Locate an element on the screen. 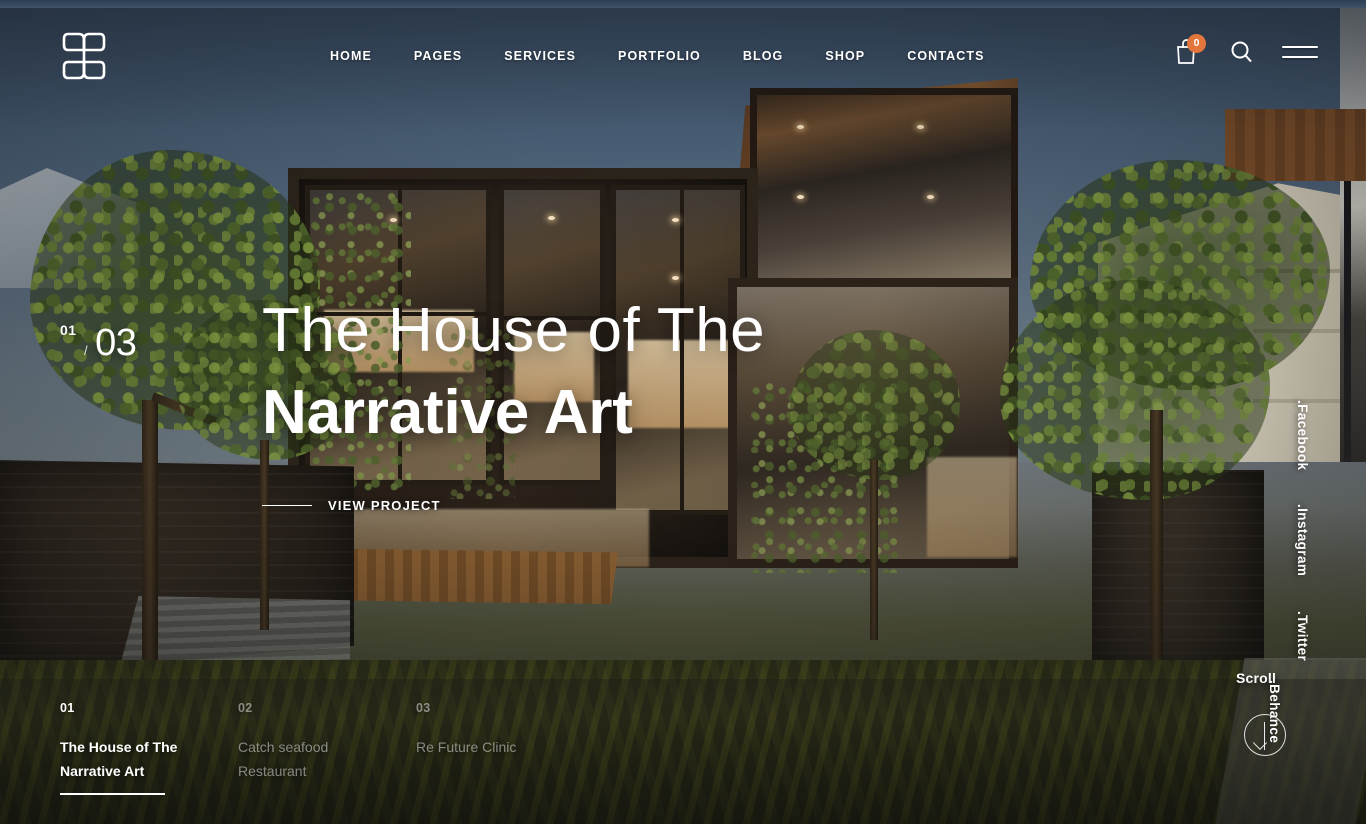 The image size is (1366, 824). header-actions: 0 is located at coordinates (1246, 50).